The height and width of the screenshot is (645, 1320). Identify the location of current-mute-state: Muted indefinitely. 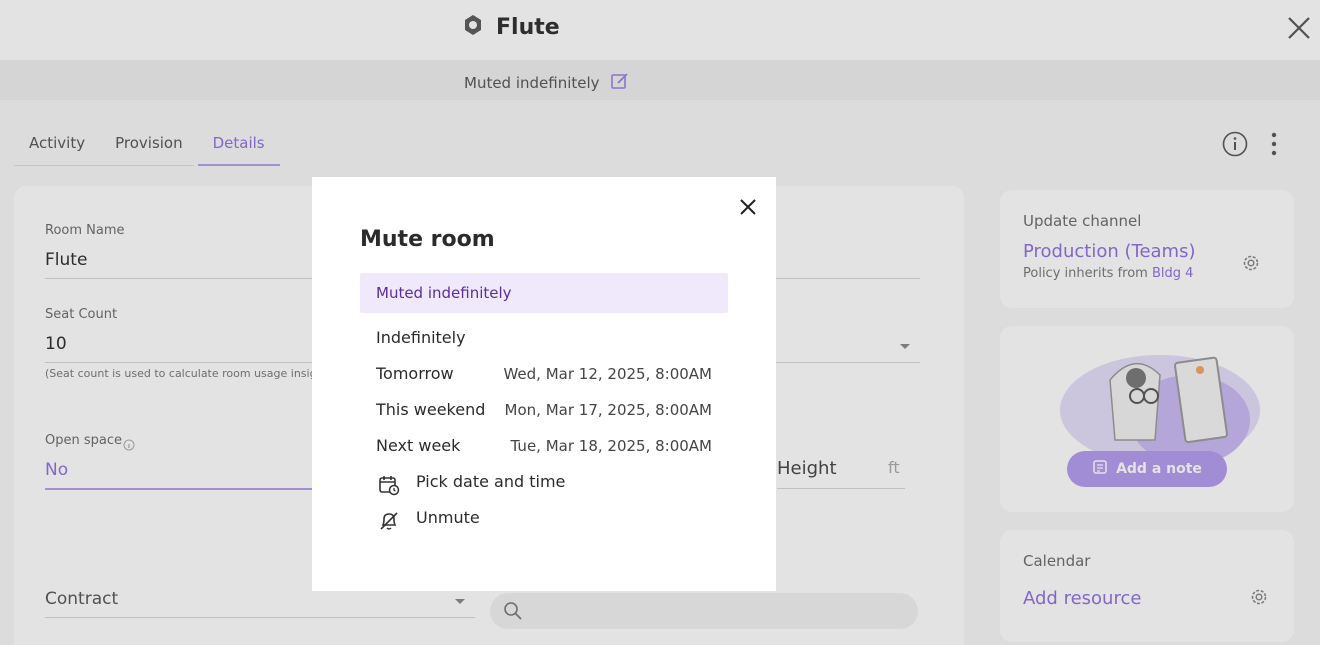
(544, 293).